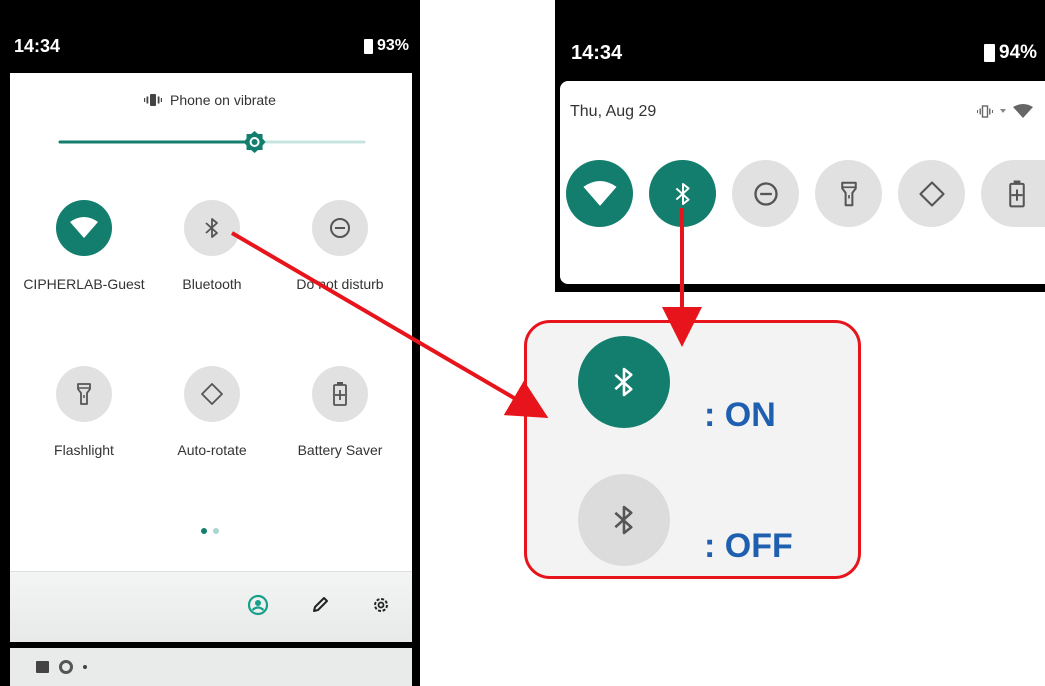  Describe the element at coordinates (389, 325) in the screenshot. I see `arrow-left-bluetooth-to-legend` at that location.